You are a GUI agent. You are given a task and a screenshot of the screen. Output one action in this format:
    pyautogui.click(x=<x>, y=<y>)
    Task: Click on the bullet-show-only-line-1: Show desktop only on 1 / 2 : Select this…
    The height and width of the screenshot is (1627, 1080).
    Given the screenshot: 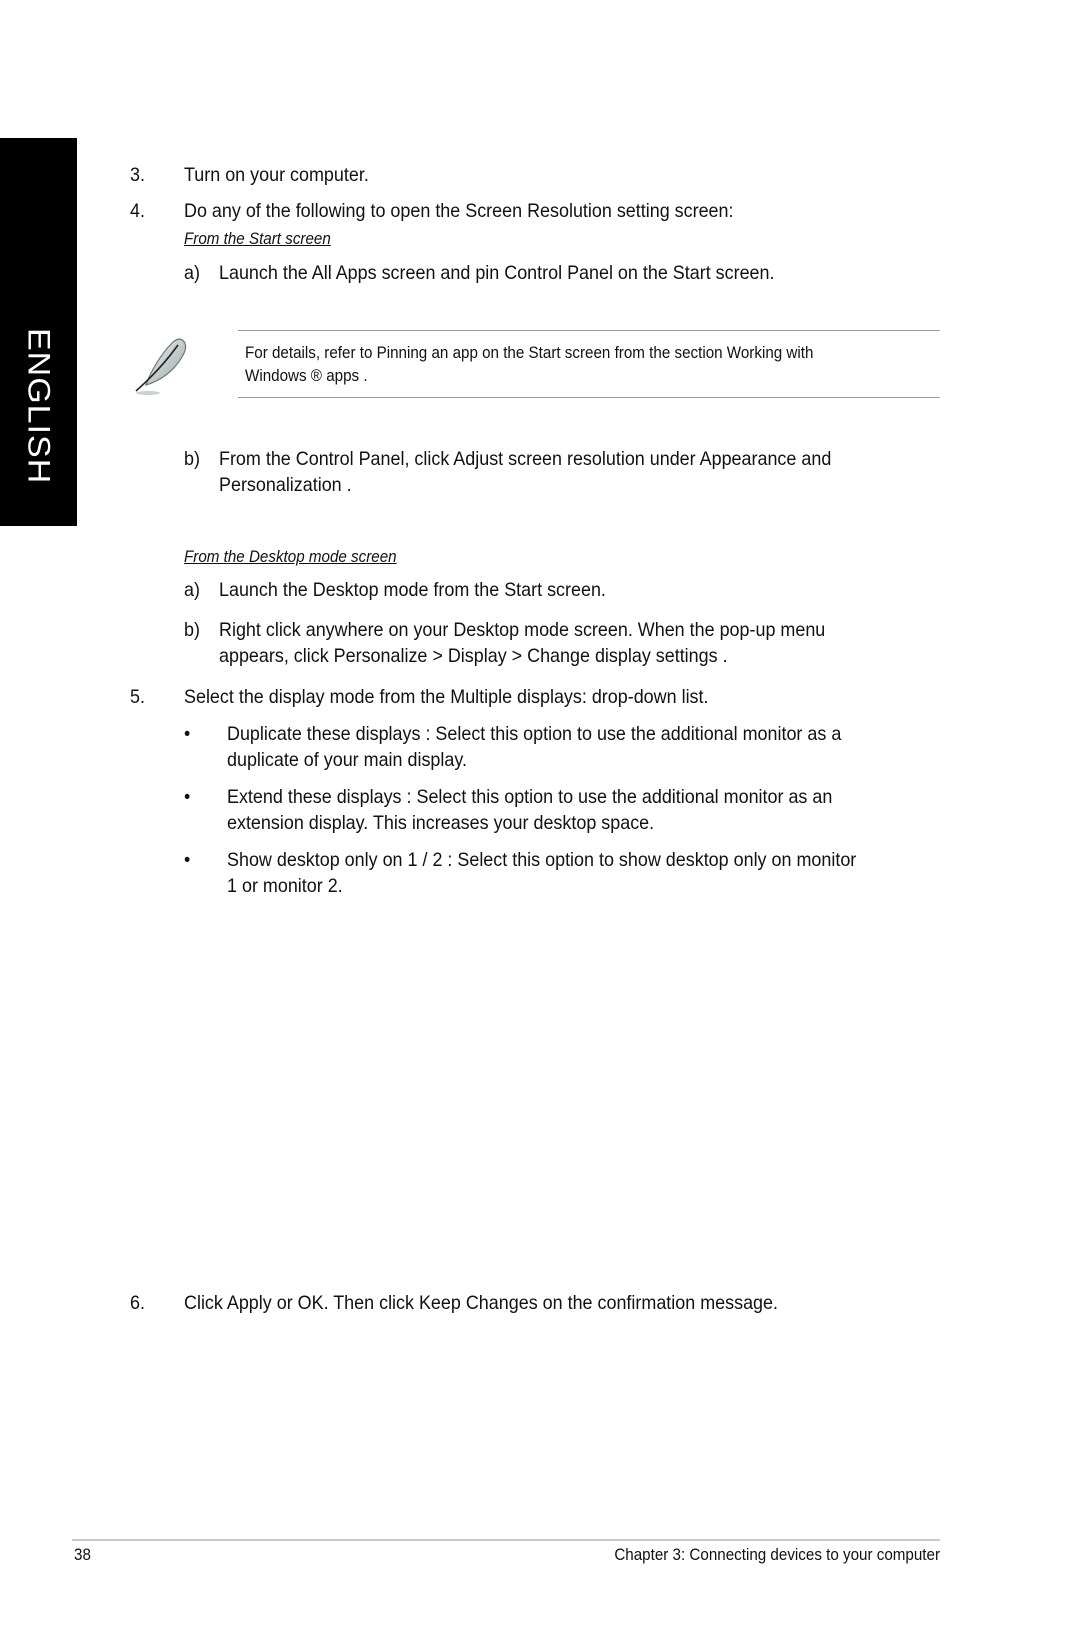 What is the action you would take?
    pyautogui.click(x=542, y=860)
    